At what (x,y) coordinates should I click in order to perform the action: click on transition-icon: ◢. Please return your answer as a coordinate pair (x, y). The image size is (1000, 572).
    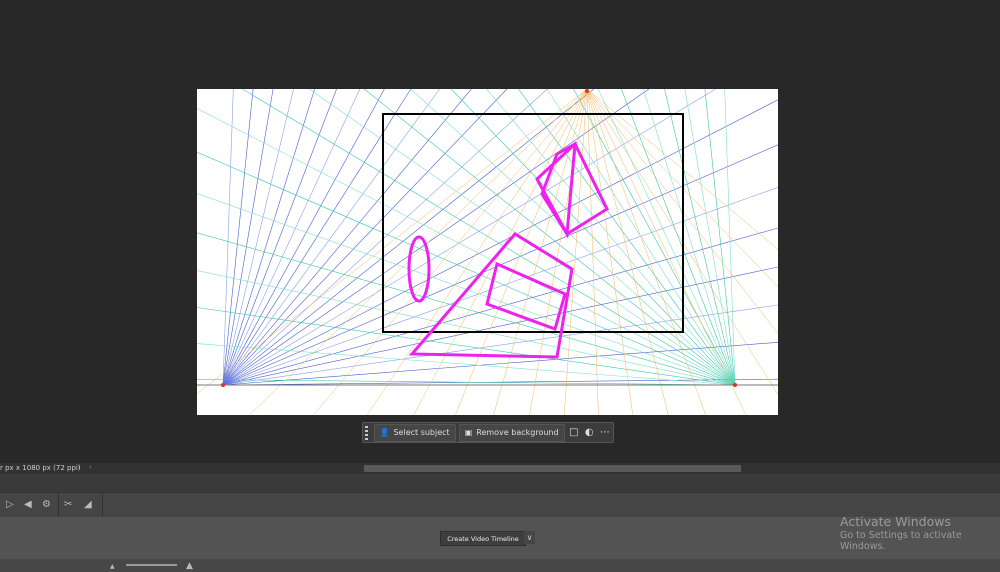
    Looking at the image, I should click on (88, 504).